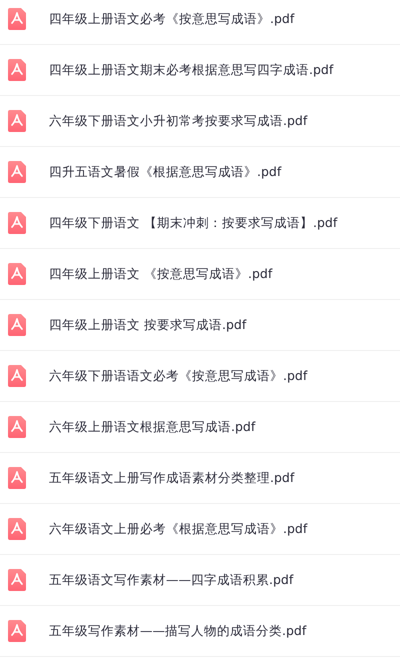 This screenshot has width=400, height=659. Describe the element at coordinates (147, 325) in the screenshot. I see `file-name: 四年级上册语文 按要求写成语.pdf` at that location.